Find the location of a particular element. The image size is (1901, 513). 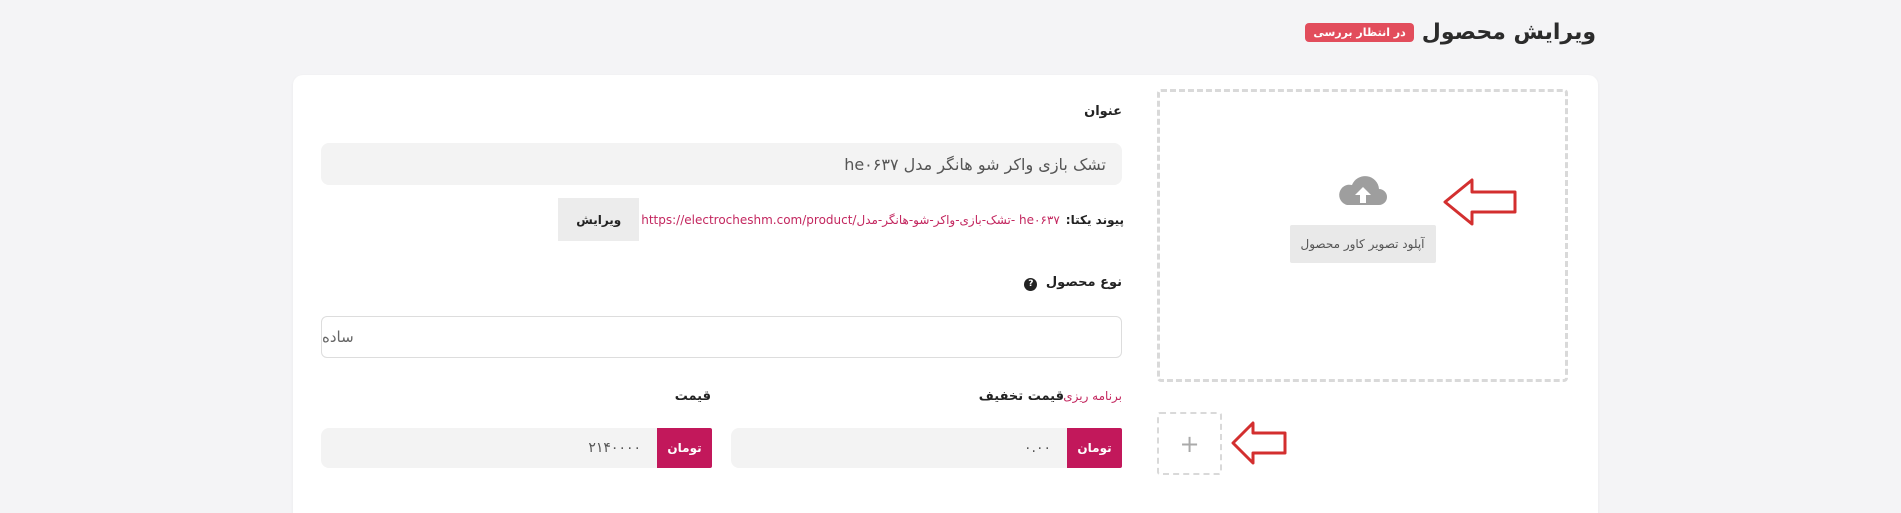

sale-price-input is located at coordinates (899, 448).